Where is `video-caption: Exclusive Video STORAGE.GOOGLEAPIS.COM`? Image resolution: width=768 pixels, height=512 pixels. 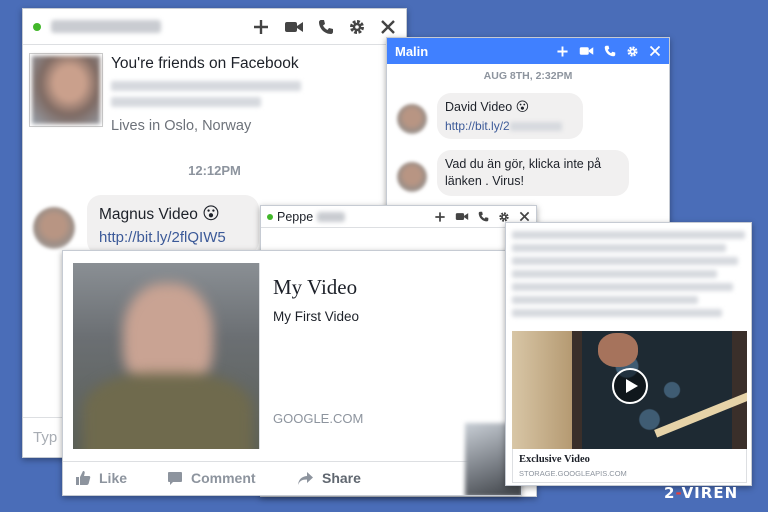
video-caption: Exclusive Video STORAGE.GOOGLEAPIS.COM is located at coordinates (629, 466).